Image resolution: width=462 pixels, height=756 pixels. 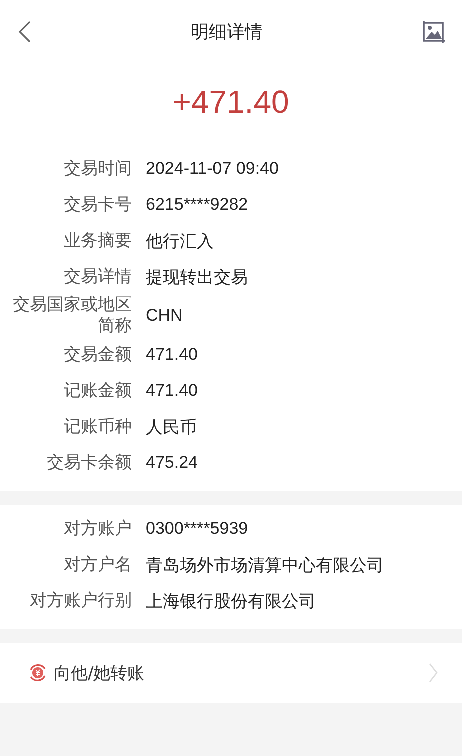 I want to click on field-label: 记账币种, so click(x=97, y=427).